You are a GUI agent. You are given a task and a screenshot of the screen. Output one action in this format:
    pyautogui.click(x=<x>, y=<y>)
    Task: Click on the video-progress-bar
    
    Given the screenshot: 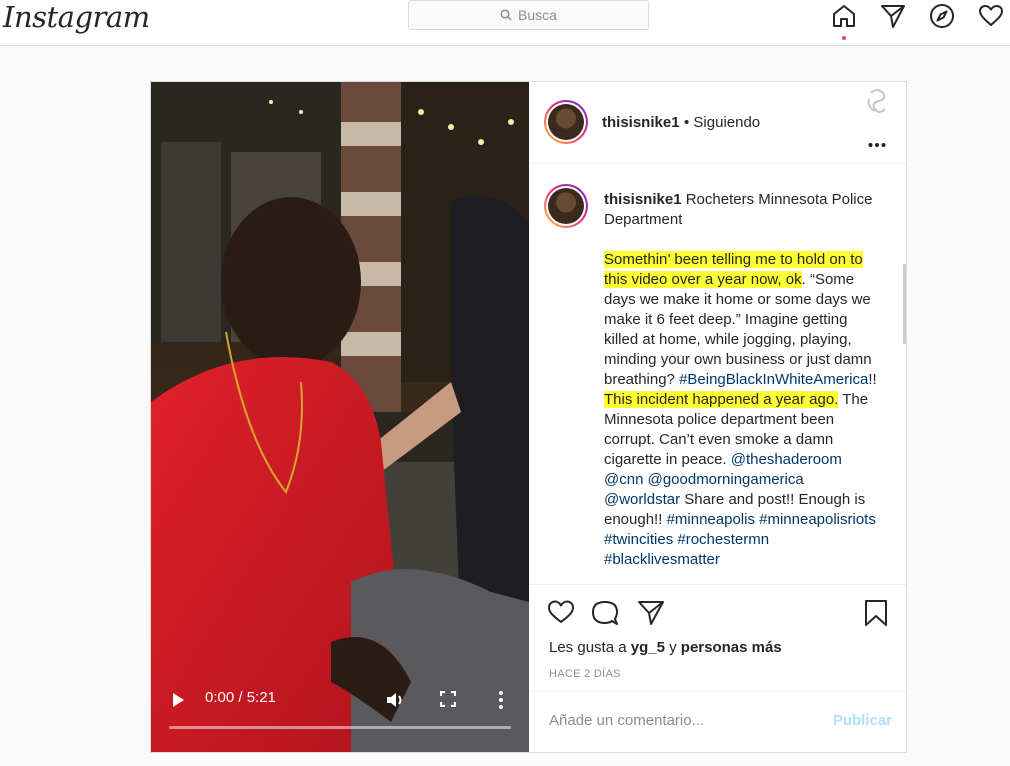 What is the action you would take?
    pyautogui.click(x=340, y=727)
    